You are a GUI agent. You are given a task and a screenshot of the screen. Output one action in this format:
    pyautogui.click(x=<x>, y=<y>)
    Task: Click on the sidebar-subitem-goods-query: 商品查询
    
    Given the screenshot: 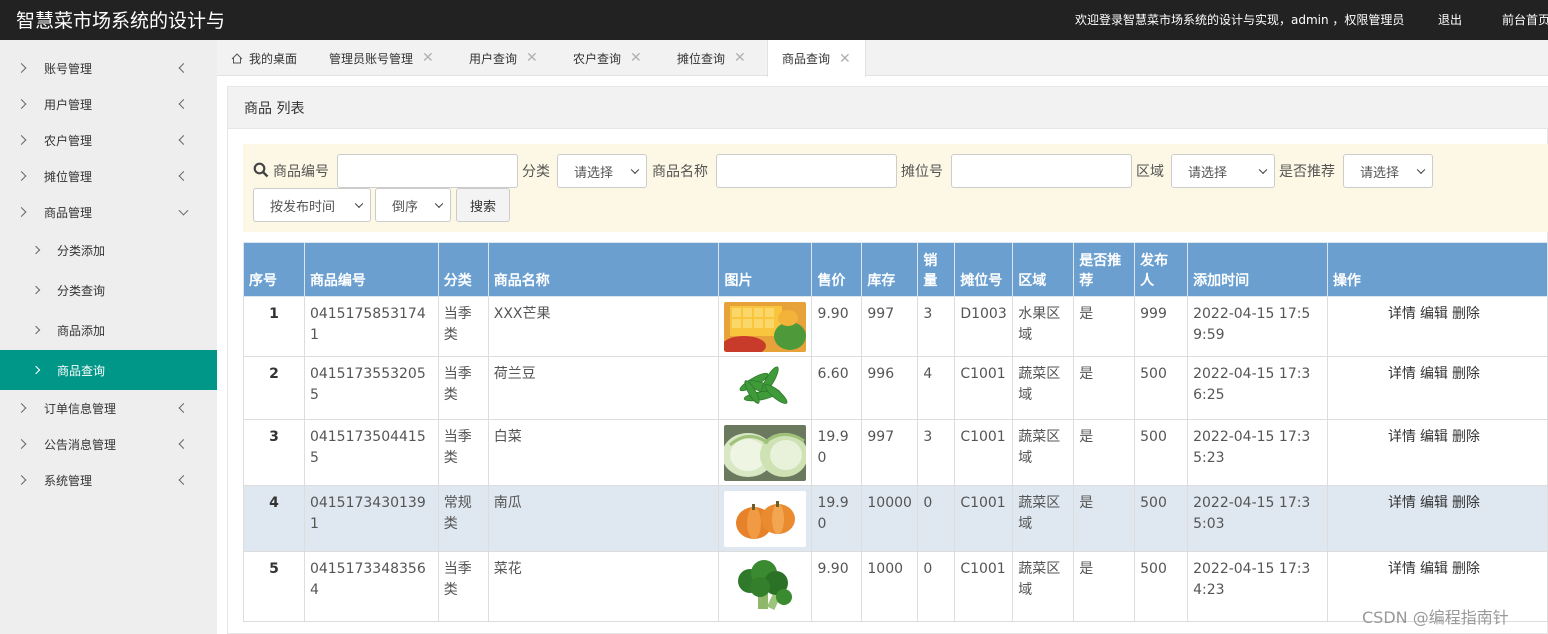 What is the action you would take?
    pyautogui.click(x=108, y=370)
    